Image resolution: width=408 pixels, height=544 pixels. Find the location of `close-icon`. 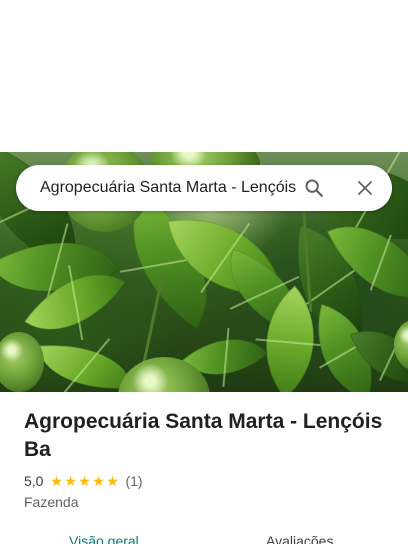

close-icon is located at coordinates (365, 188).